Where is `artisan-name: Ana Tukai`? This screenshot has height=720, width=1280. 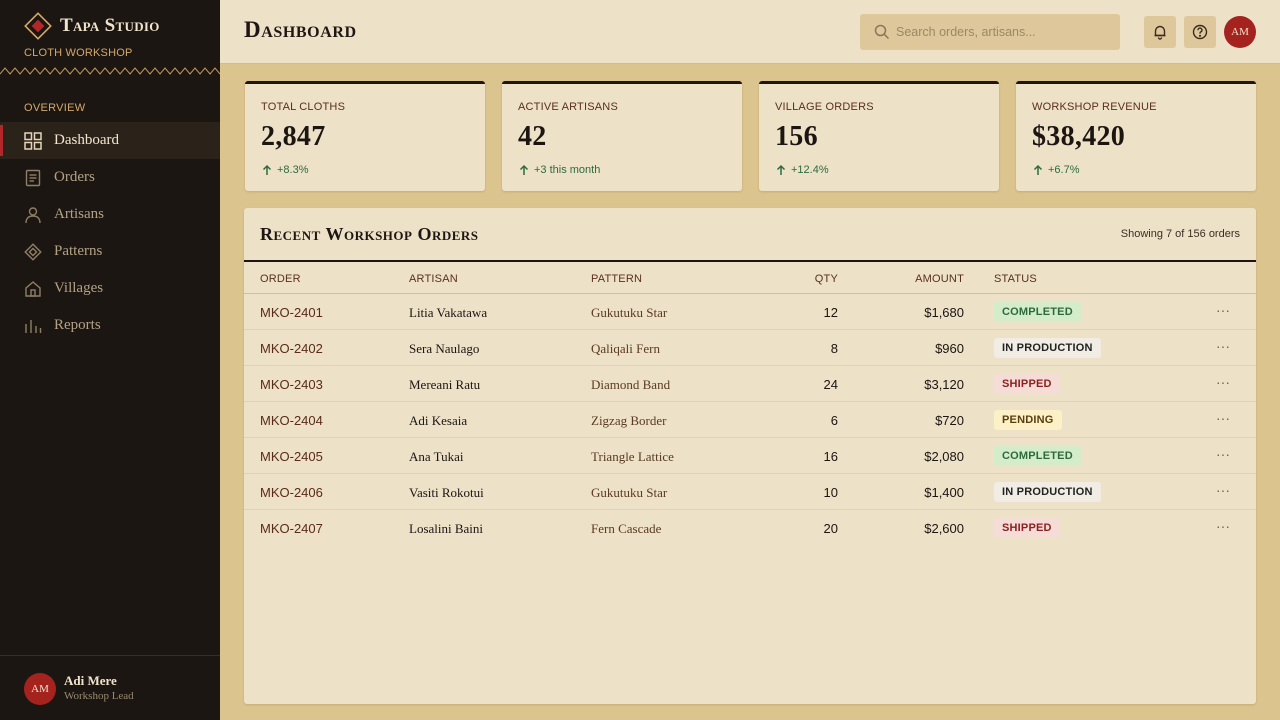
artisan-name: Ana Tukai is located at coordinates (436, 456).